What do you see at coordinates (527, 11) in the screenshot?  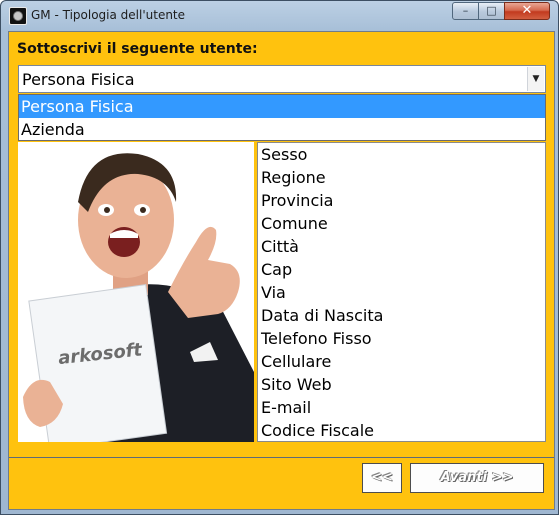 I see `close-button: ✕` at bounding box center [527, 11].